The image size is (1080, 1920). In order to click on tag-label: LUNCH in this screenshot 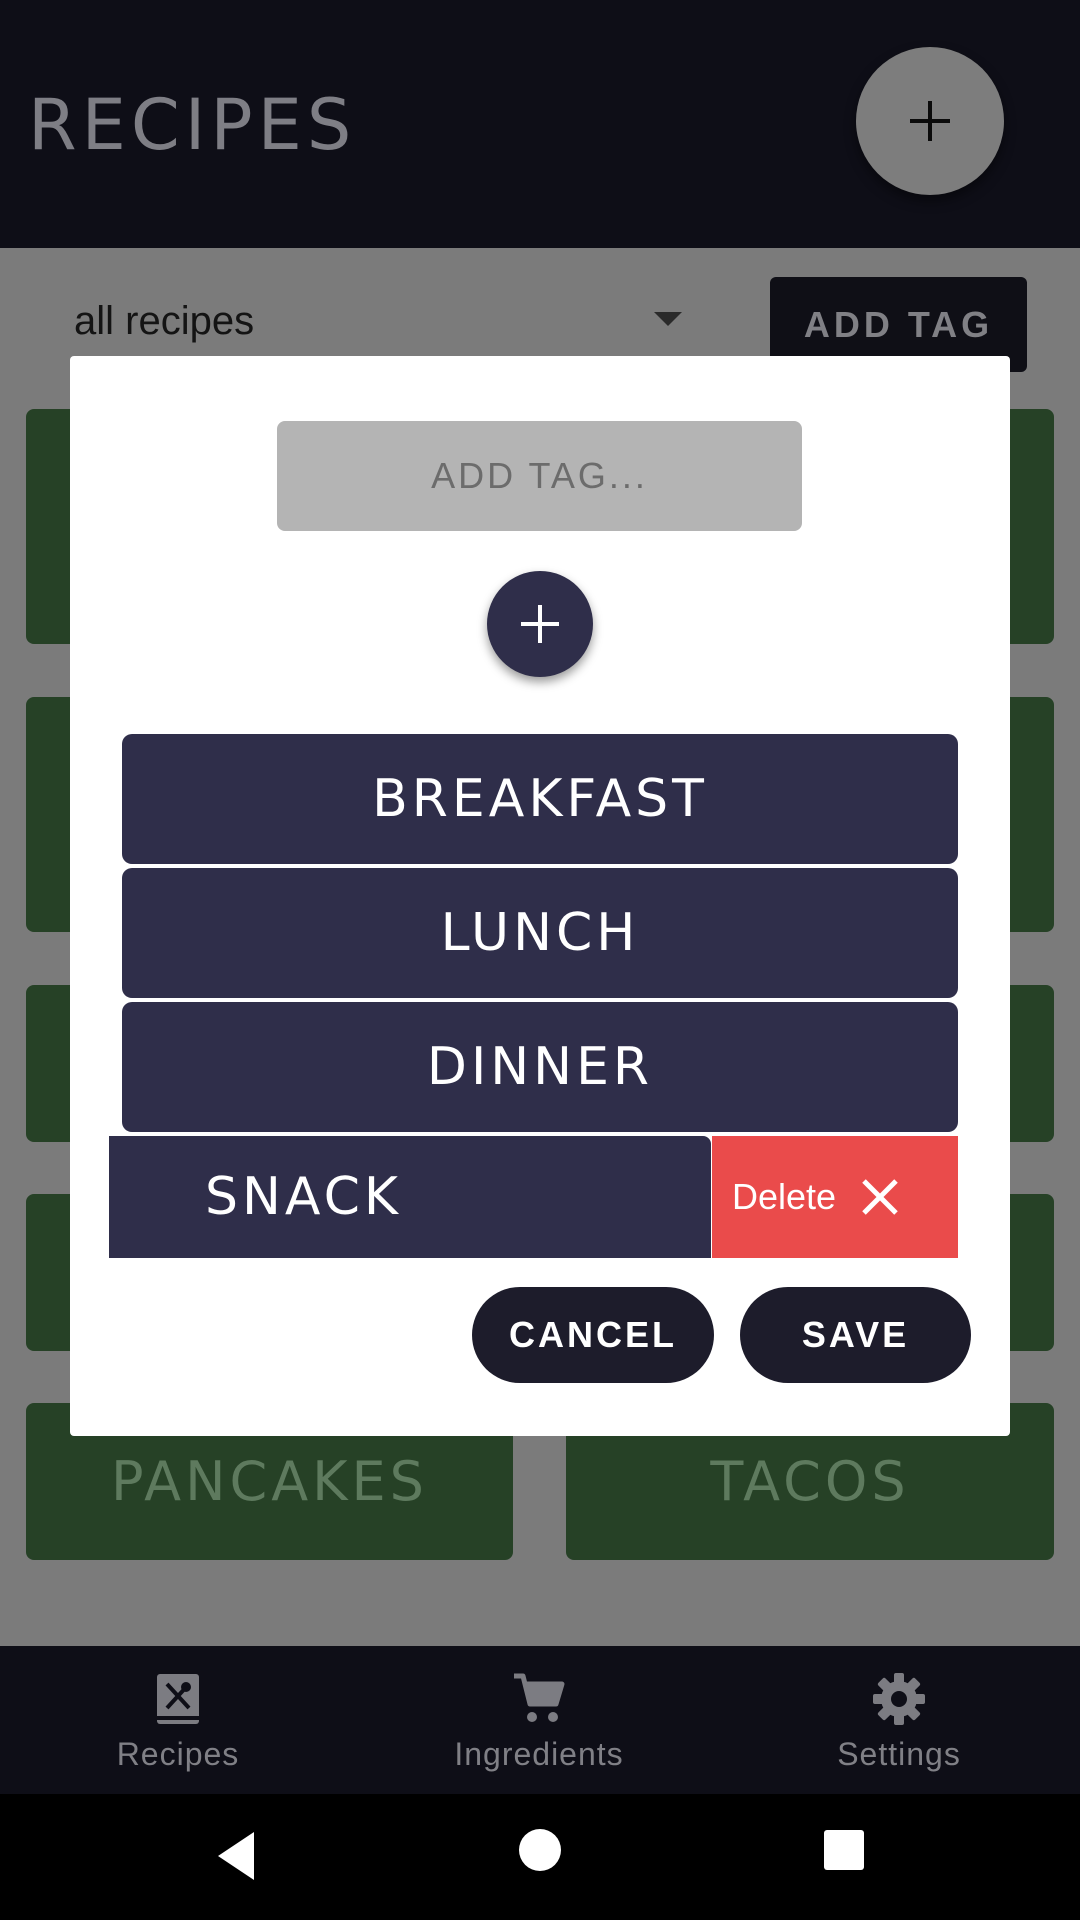, I will do `click(540, 933)`.